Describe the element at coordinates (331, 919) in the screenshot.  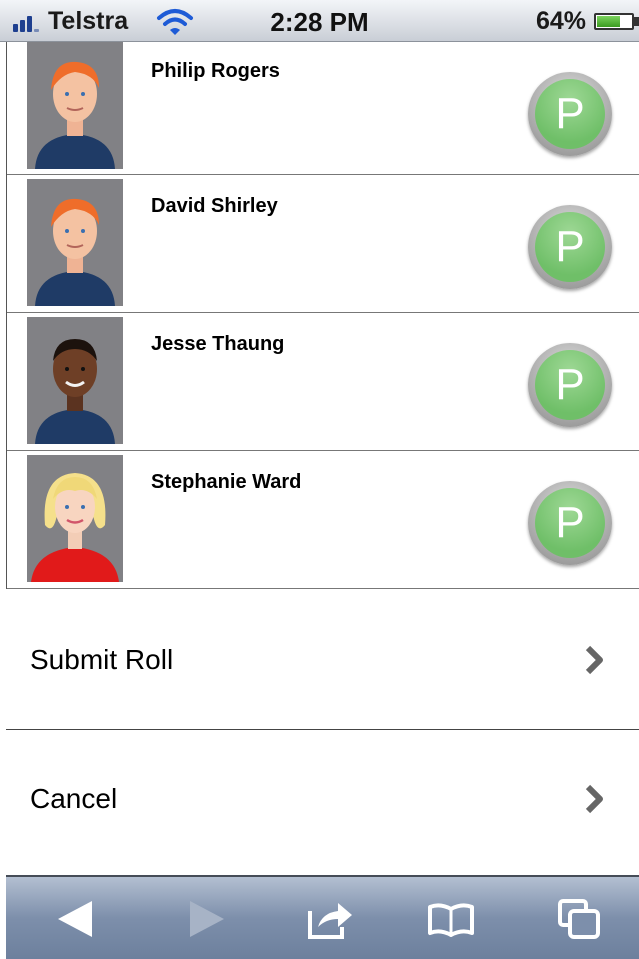
I see `share-icon` at that location.